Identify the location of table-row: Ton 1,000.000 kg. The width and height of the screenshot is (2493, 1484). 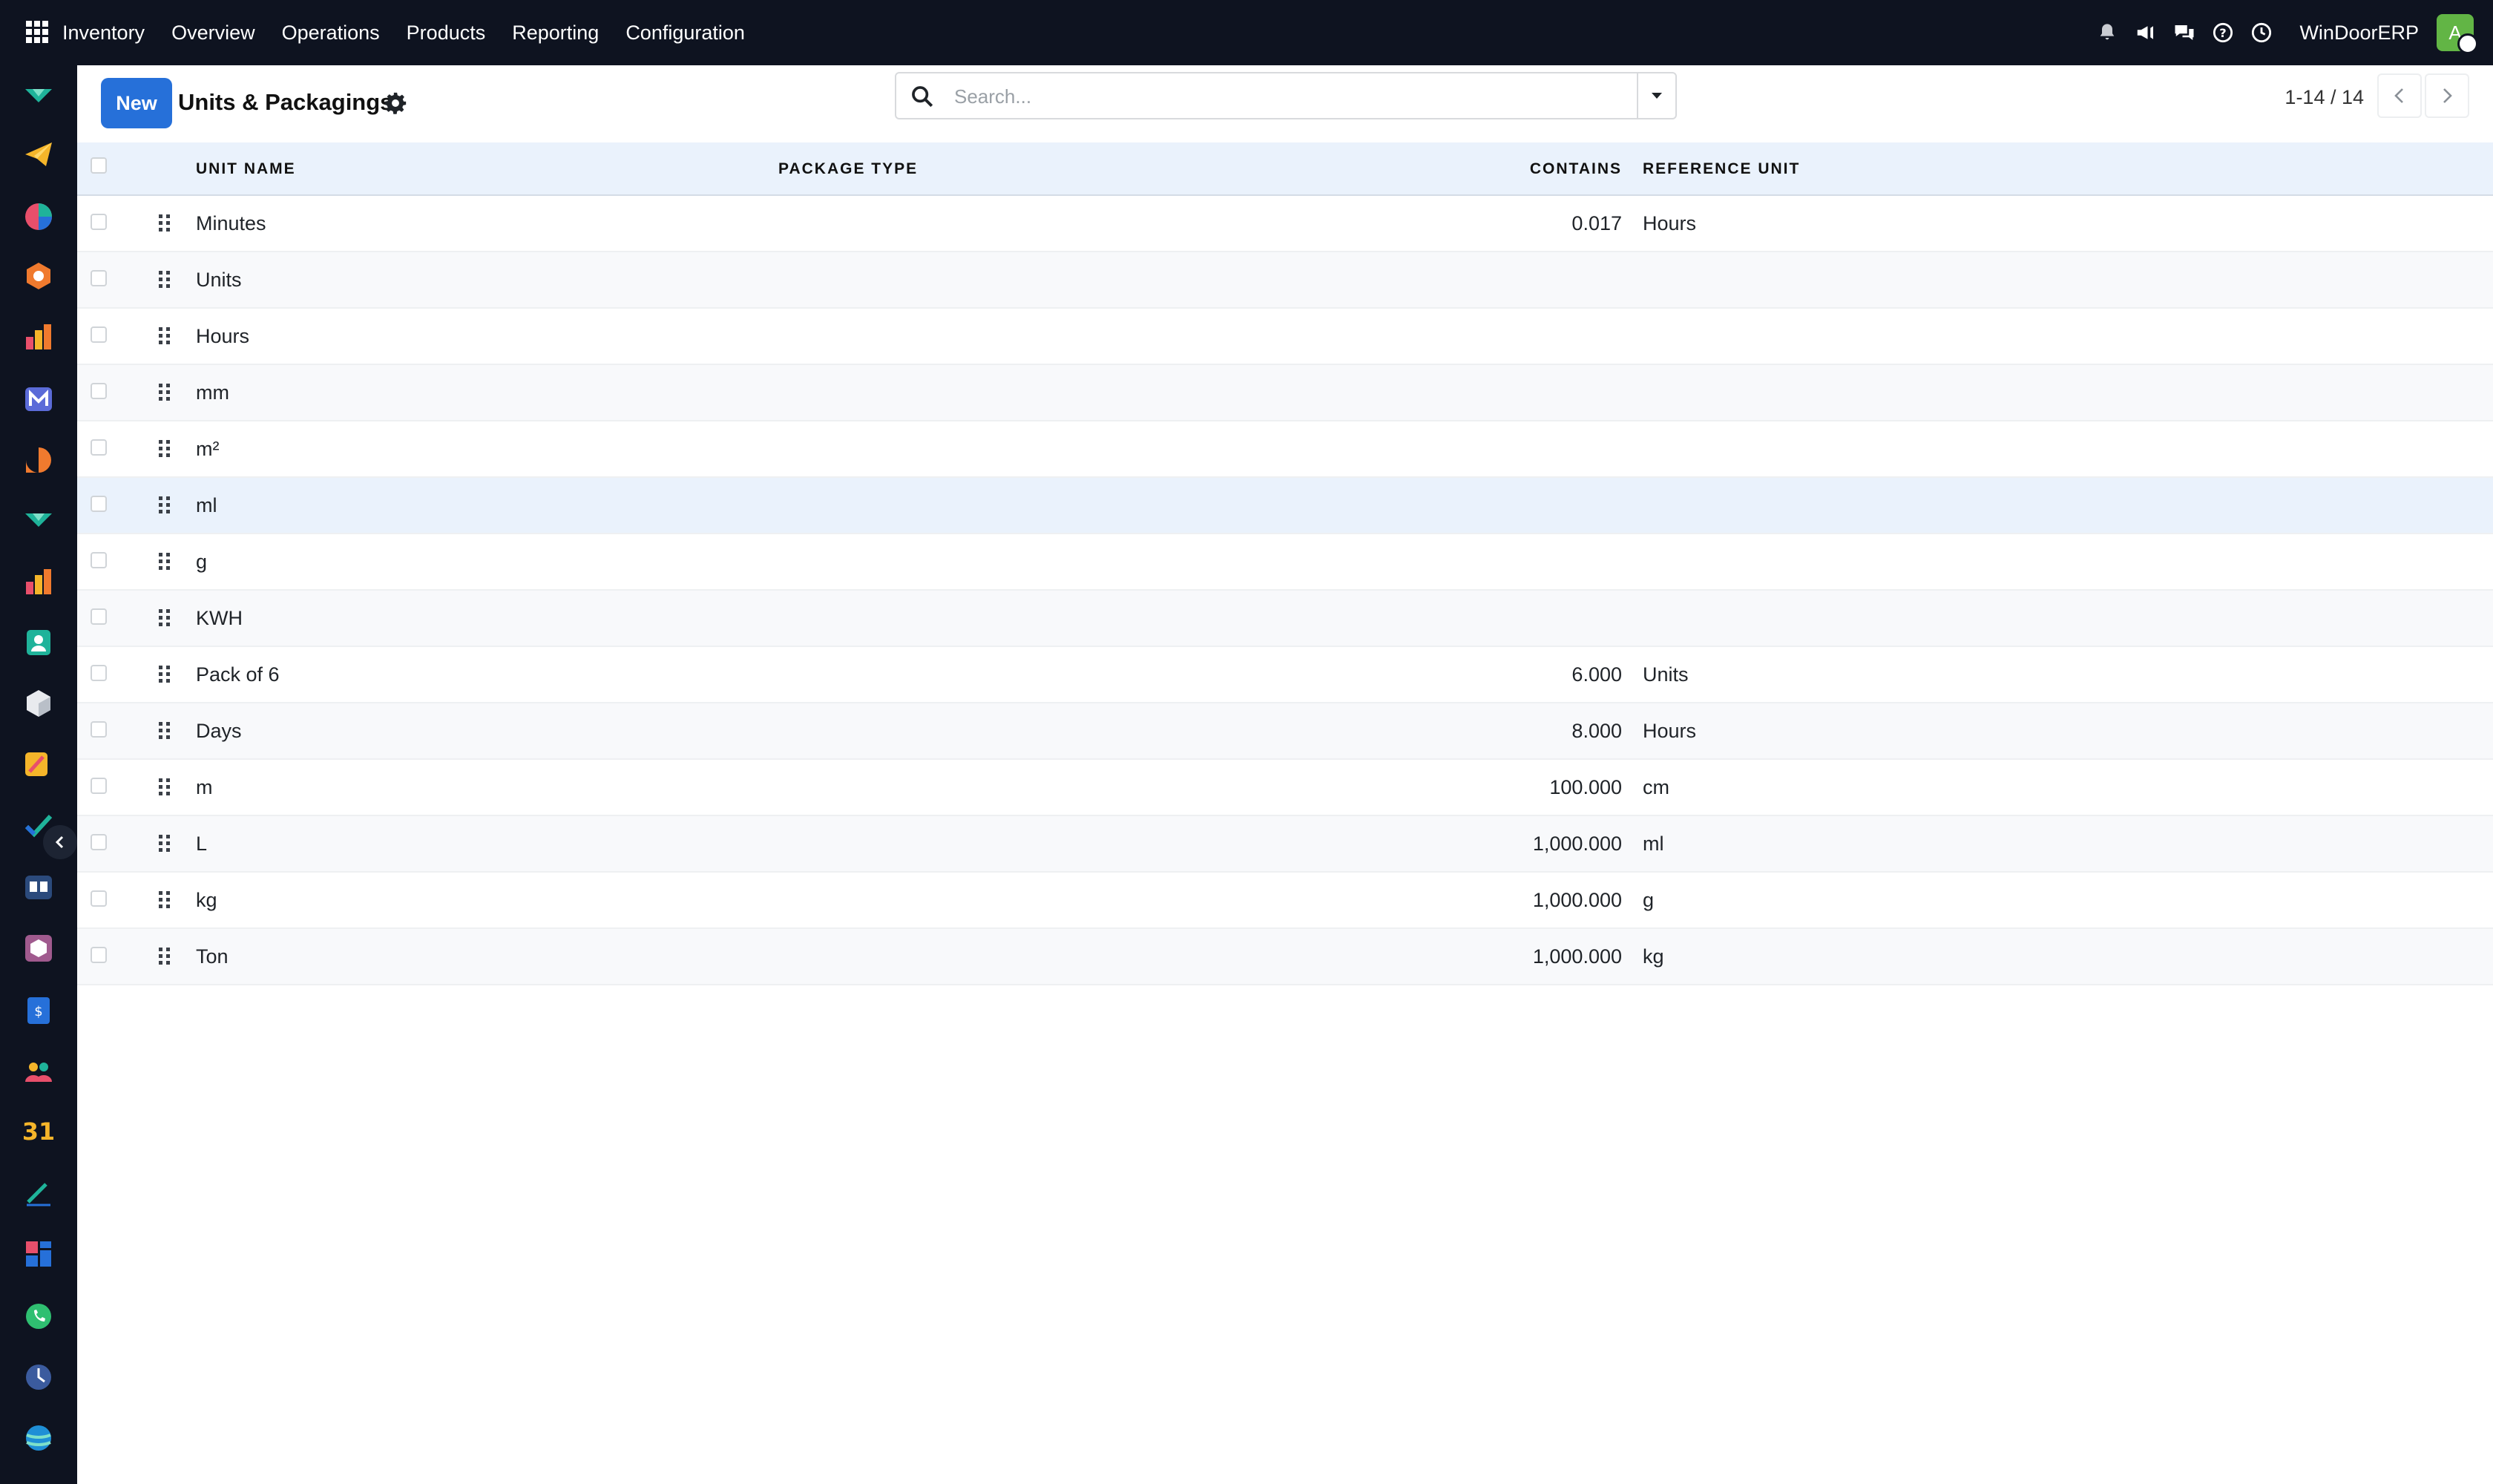
(1285, 957).